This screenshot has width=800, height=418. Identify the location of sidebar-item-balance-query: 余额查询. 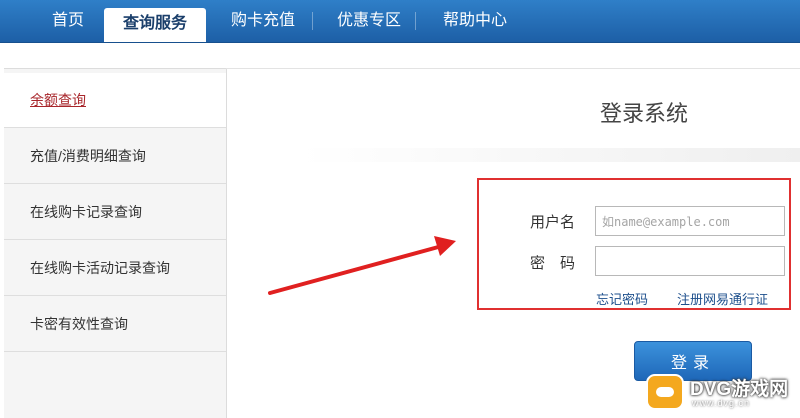
(115, 100).